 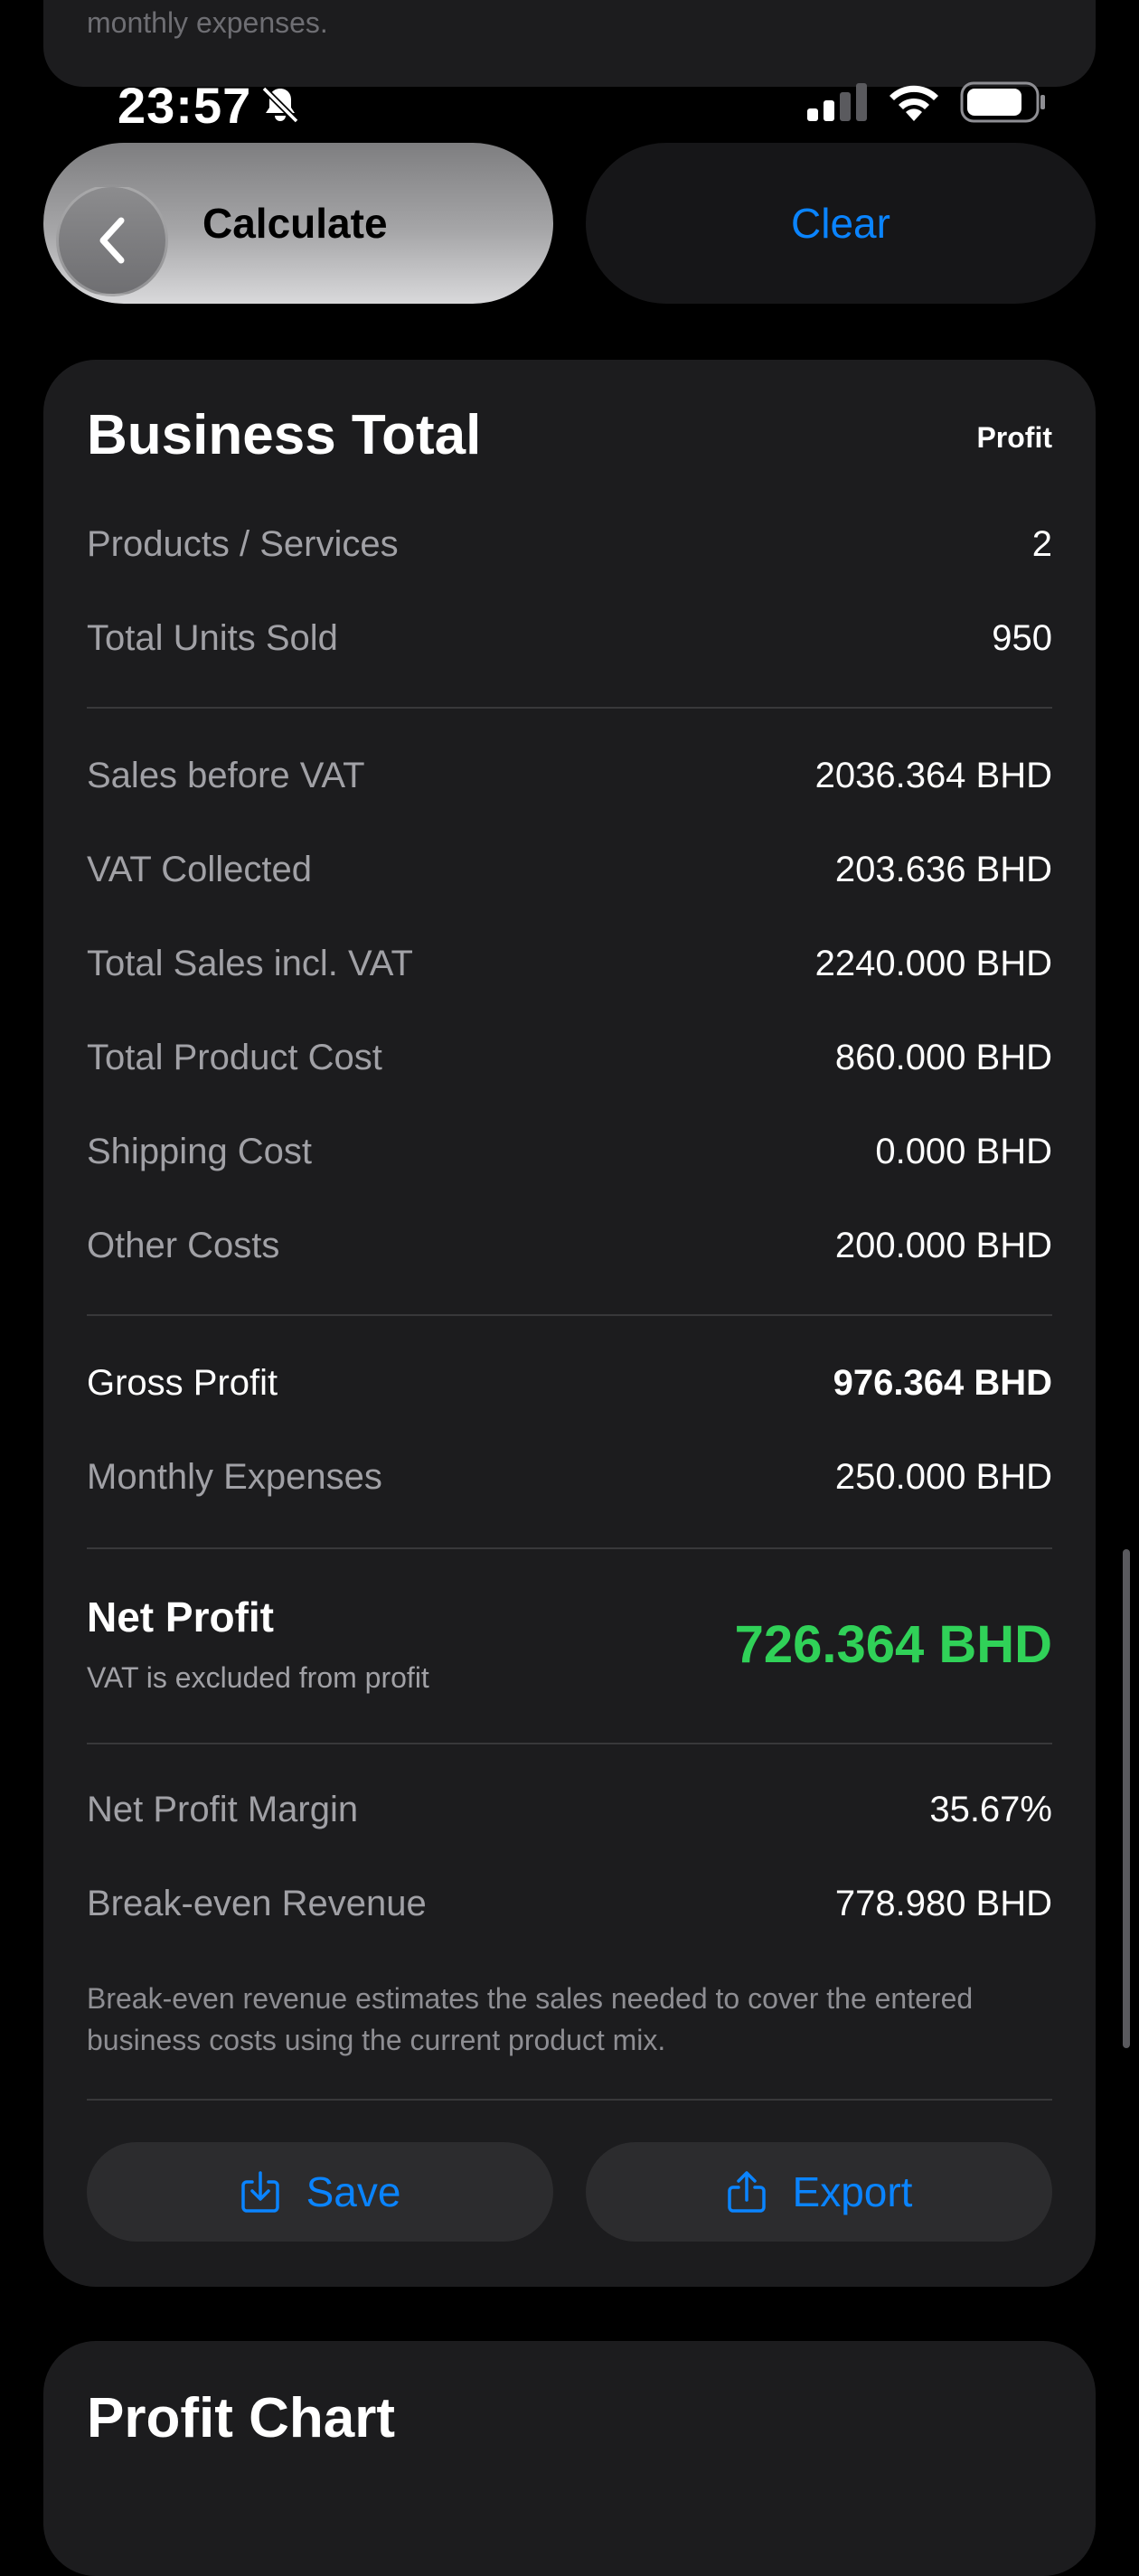 I want to click on previous-card: monthly expenses., so click(x=569, y=43).